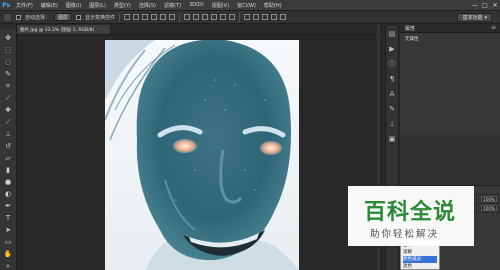 Image resolution: width=500 pixels, height=270 pixels. What do you see at coordinates (392, 108) in the screenshot?
I see `brush-panel-icon: ✎` at bounding box center [392, 108].